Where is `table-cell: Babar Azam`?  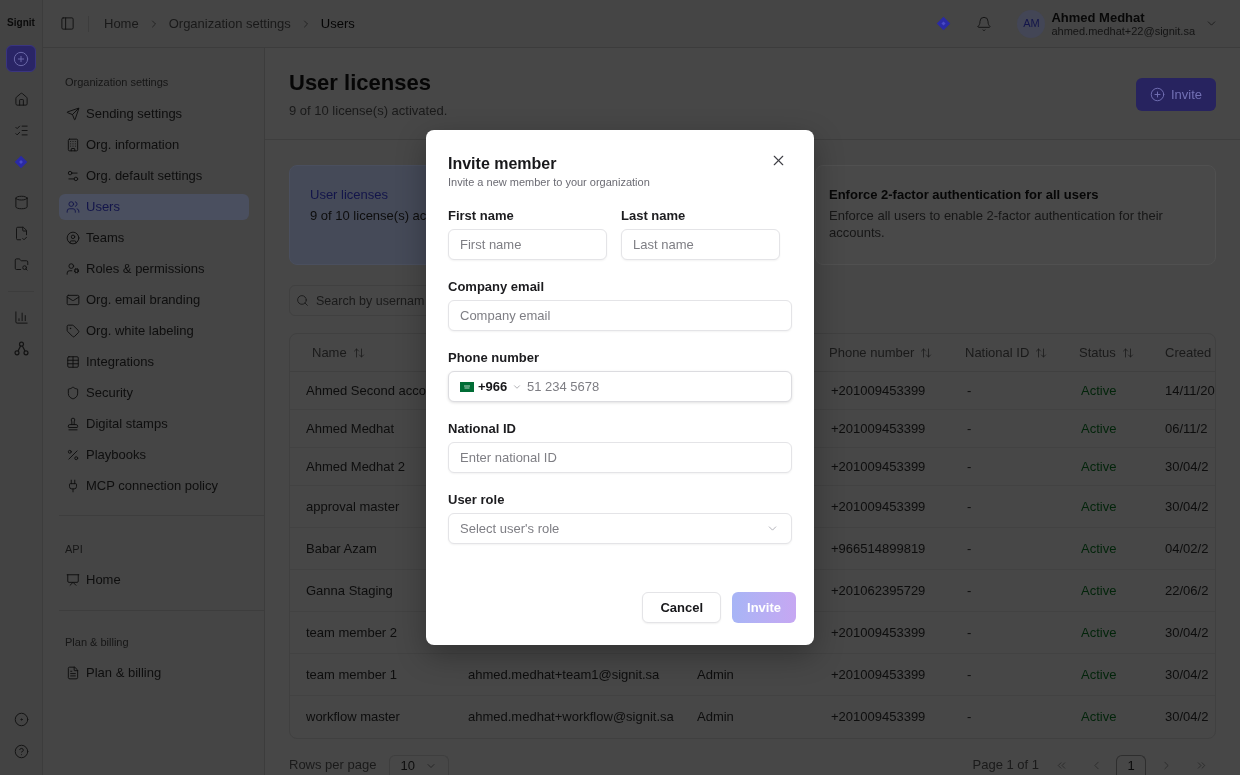
table-cell: Babar Azam is located at coordinates (341, 548).